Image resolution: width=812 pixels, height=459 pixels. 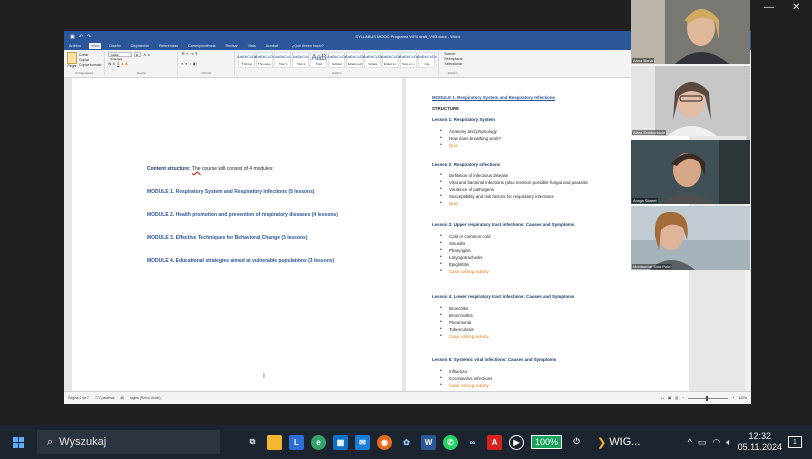 What do you see at coordinates (557, 308) in the screenshot?
I see `list-item: Bronchitis` at bounding box center [557, 308].